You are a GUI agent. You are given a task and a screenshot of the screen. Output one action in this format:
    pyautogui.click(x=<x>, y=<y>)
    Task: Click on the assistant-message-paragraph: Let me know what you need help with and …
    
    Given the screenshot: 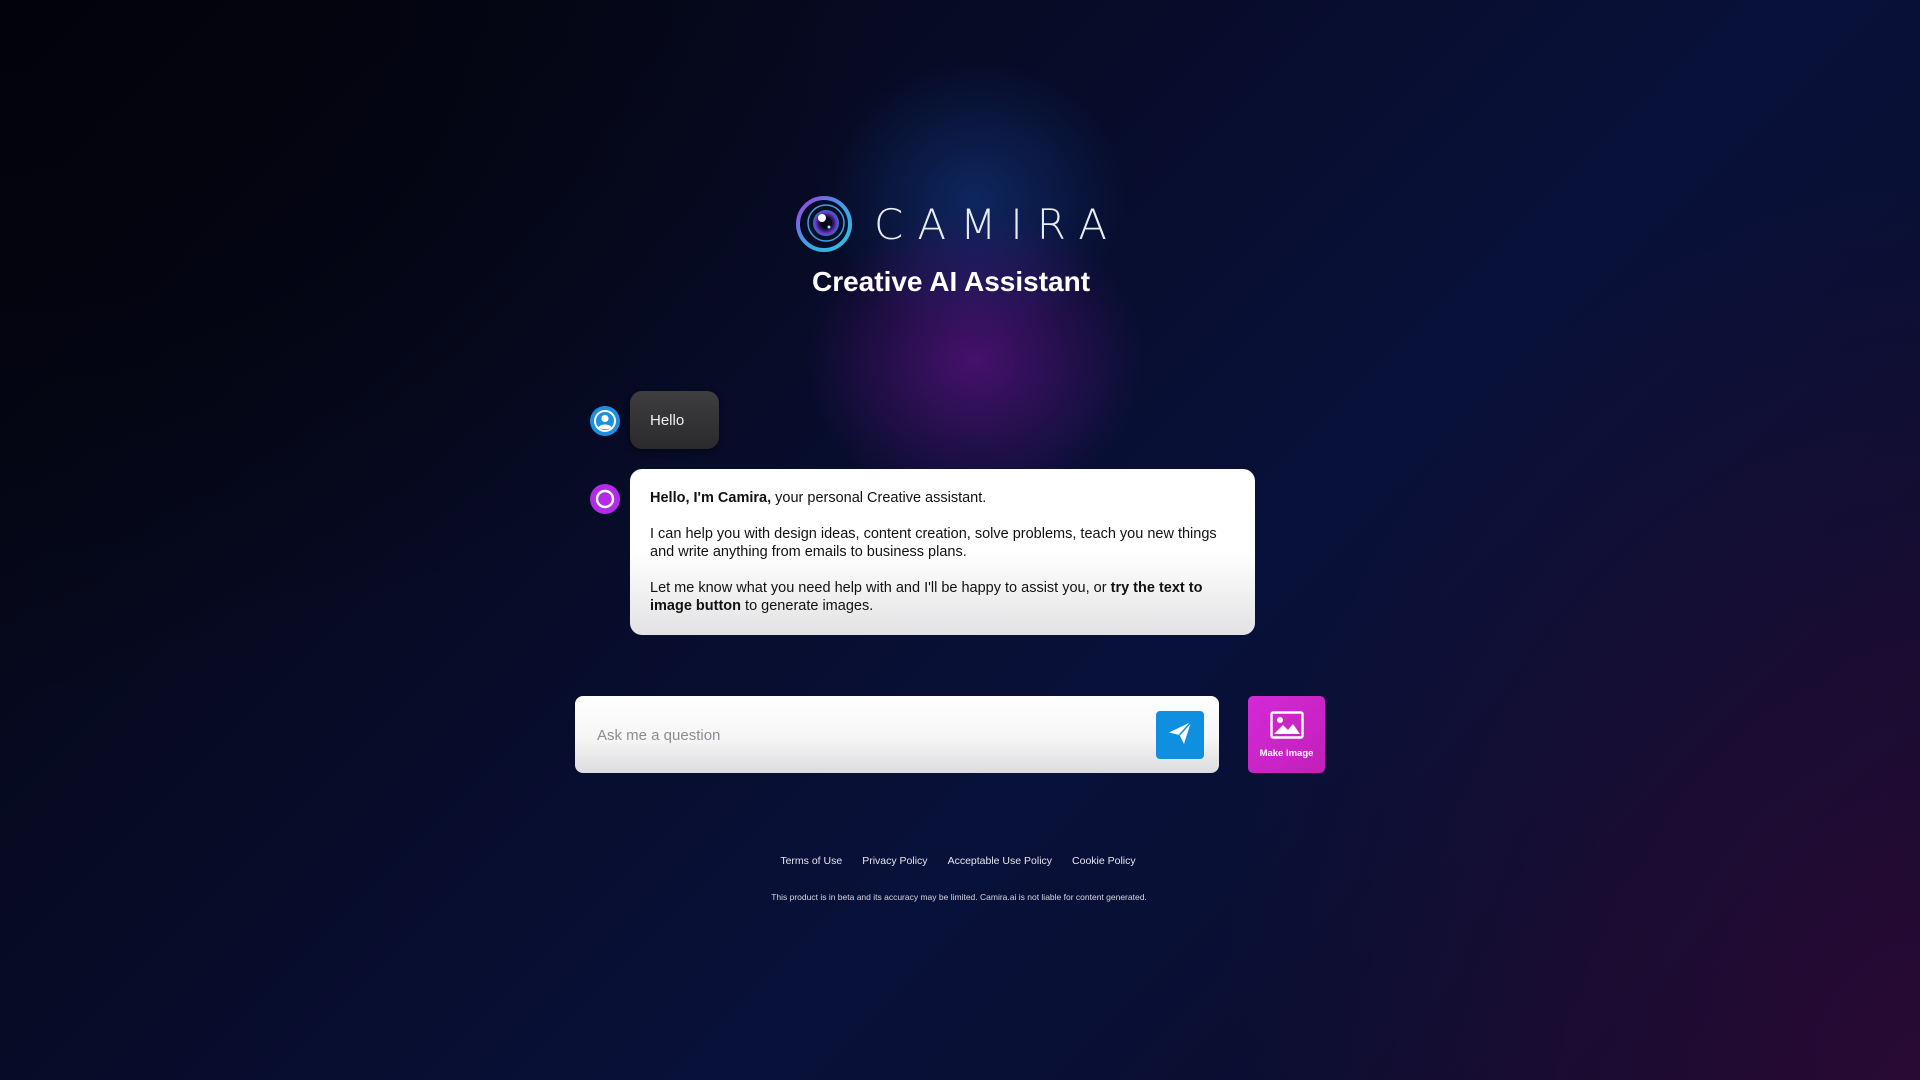 What is the action you would take?
    pyautogui.click(x=942, y=597)
    